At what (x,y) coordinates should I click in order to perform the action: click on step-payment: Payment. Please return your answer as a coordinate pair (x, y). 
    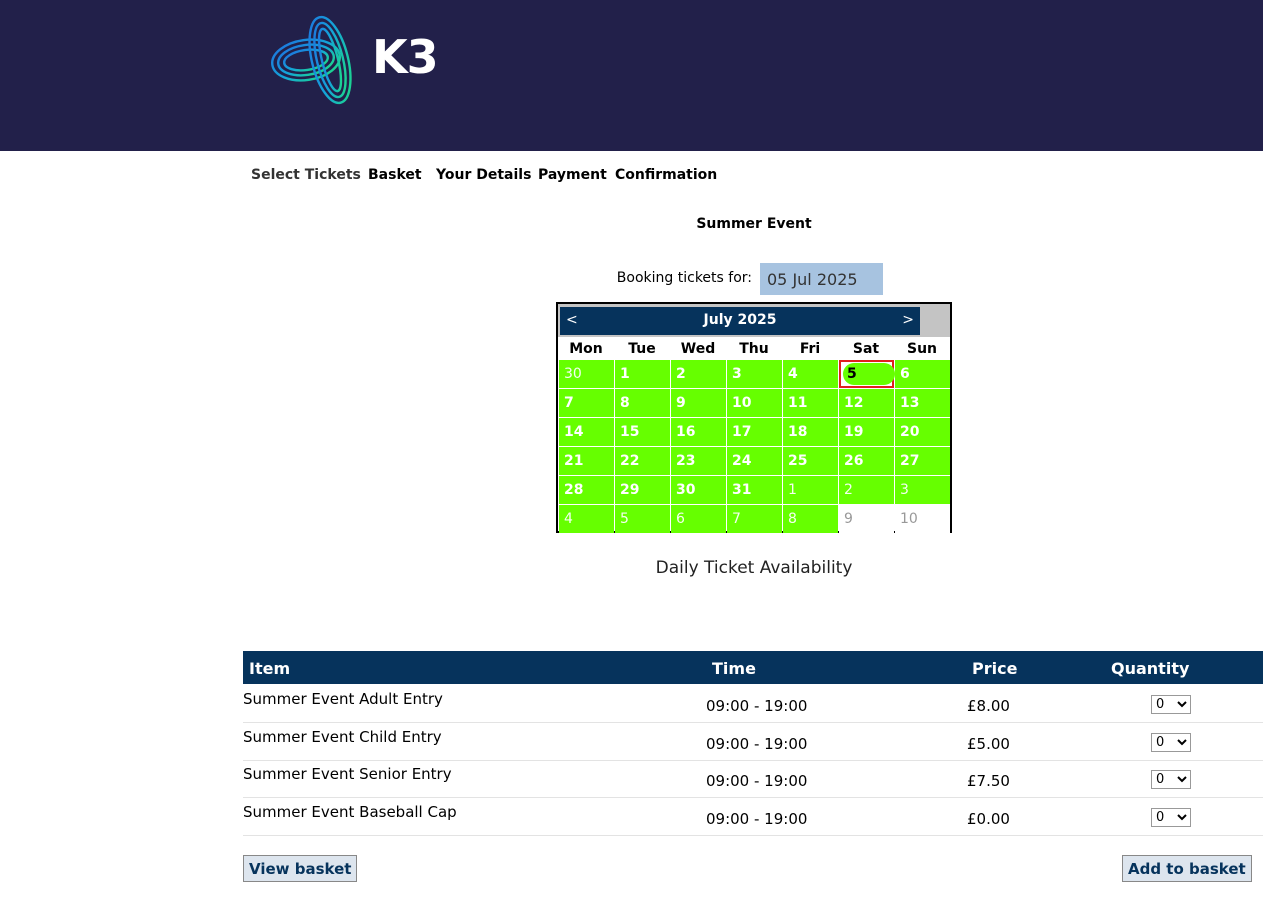
    Looking at the image, I should click on (572, 175).